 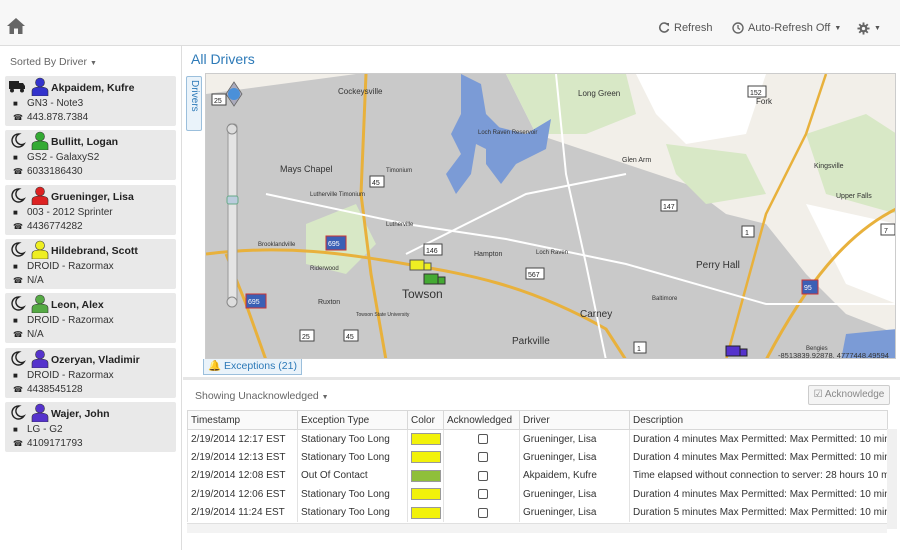 What do you see at coordinates (77, 305) in the screenshot?
I see `driver-name: Leon, Alex` at bounding box center [77, 305].